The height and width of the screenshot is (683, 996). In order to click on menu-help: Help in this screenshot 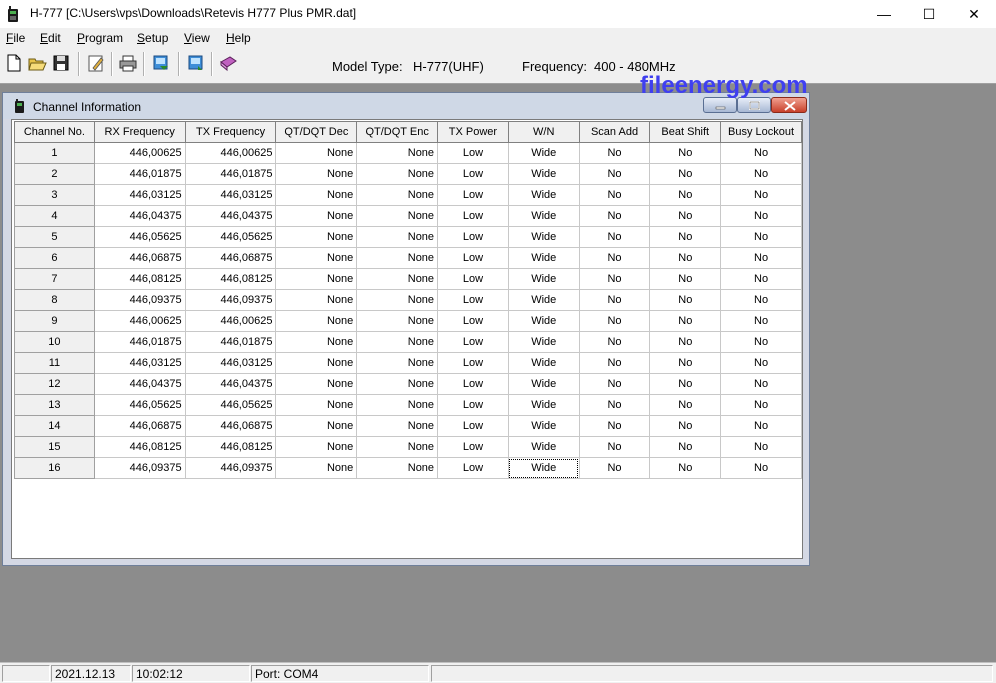, I will do `click(238, 38)`.